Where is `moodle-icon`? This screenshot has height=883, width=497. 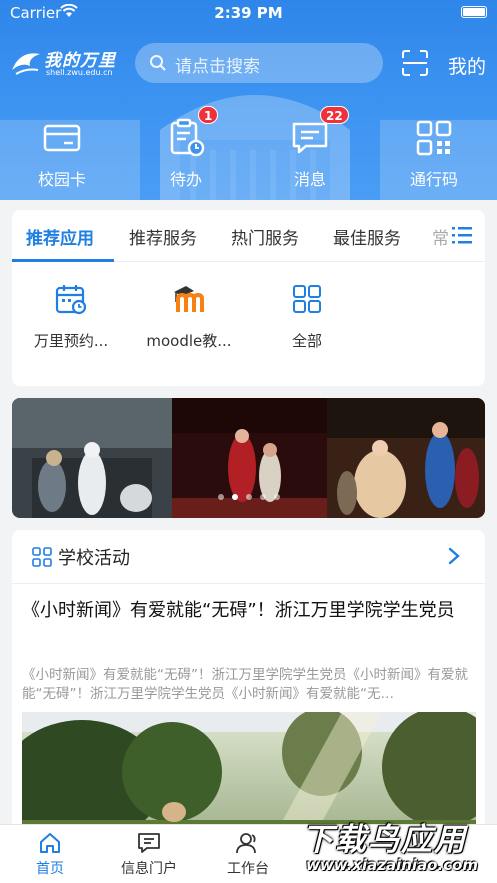 moodle-icon is located at coordinates (189, 299).